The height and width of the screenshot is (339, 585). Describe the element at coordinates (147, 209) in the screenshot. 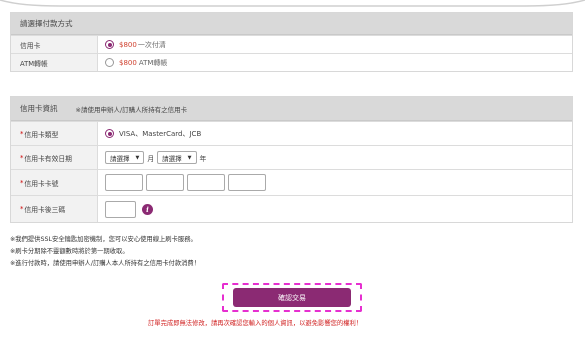

I see `info-icon: i` at that location.